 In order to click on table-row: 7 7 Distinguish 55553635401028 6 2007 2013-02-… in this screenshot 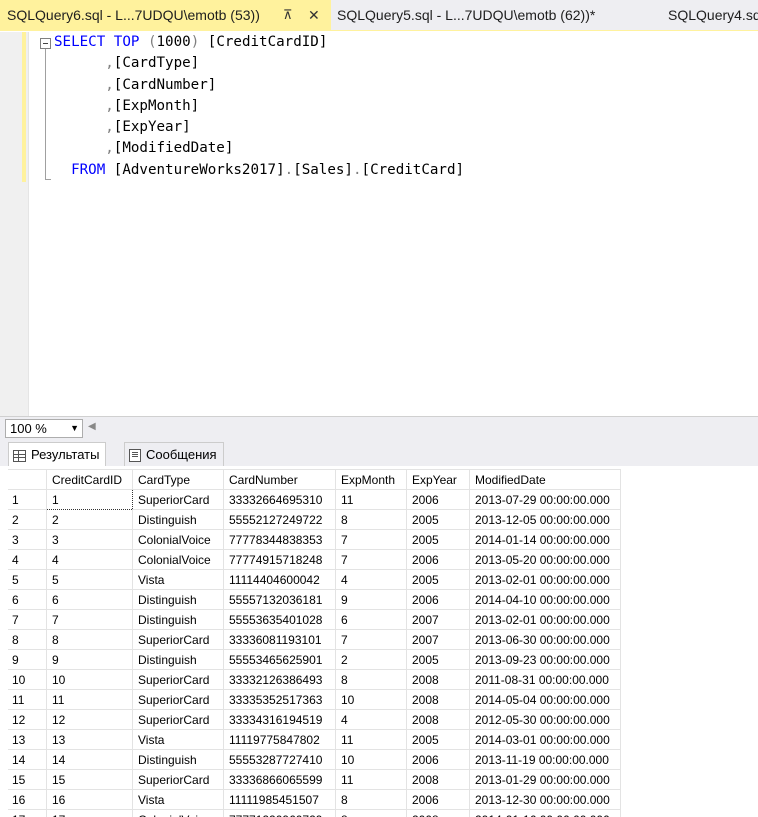, I will do `click(314, 619)`.